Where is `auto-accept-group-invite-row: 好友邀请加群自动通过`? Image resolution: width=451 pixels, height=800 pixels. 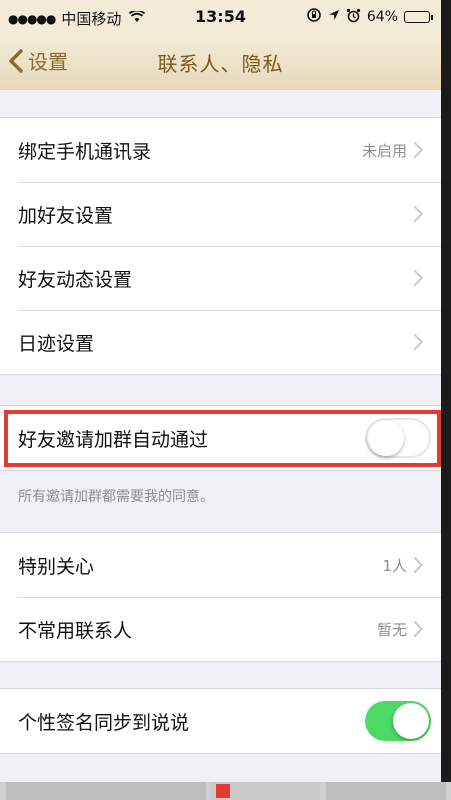
auto-accept-group-invite-row: 好友邀请加群自动通过 is located at coordinates (220, 438).